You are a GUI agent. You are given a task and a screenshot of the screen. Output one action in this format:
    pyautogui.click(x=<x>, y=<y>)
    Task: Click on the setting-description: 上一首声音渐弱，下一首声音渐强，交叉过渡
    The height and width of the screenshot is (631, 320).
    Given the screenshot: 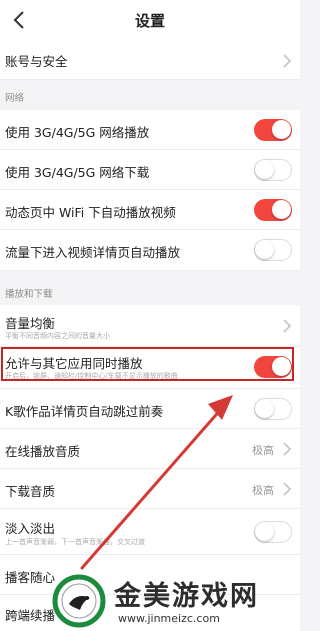 What is the action you would take?
    pyautogui.click(x=75, y=542)
    